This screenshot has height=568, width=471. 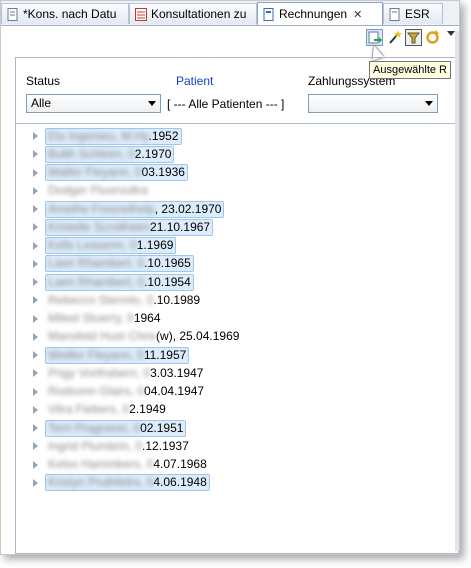 I want to click on tree-row: Dodger Fluoroultra, so click(x=92, y=191).